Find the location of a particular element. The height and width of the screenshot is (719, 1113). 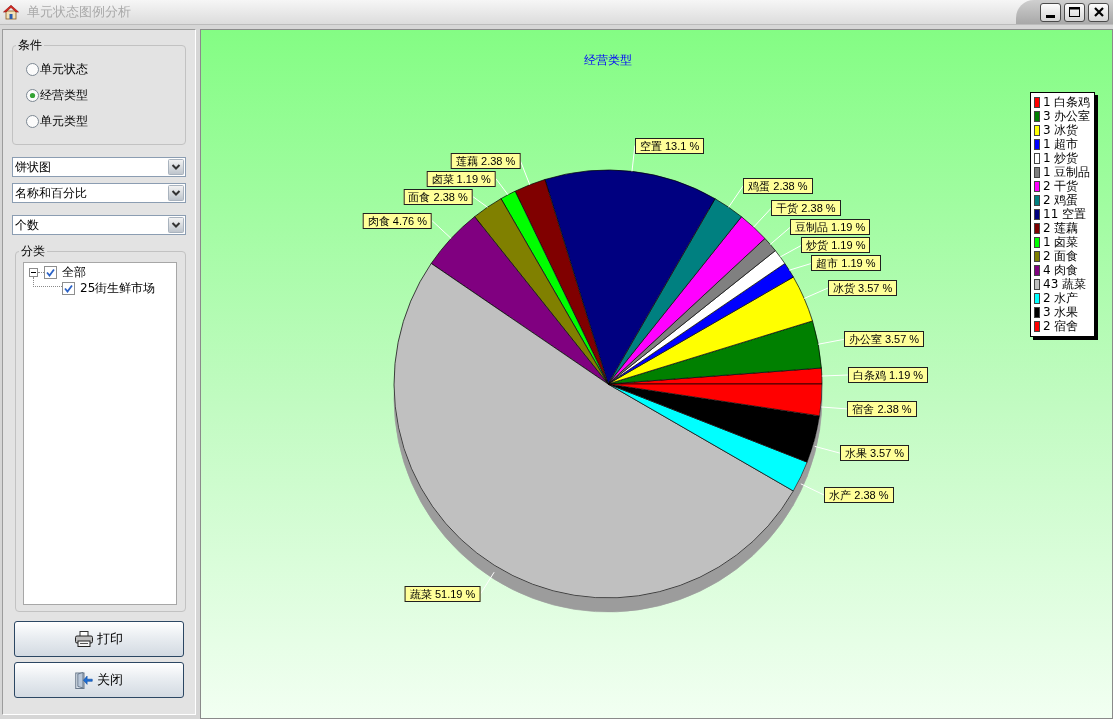

data-label: 空置 13.1 % is located at coordinates (669, 145).